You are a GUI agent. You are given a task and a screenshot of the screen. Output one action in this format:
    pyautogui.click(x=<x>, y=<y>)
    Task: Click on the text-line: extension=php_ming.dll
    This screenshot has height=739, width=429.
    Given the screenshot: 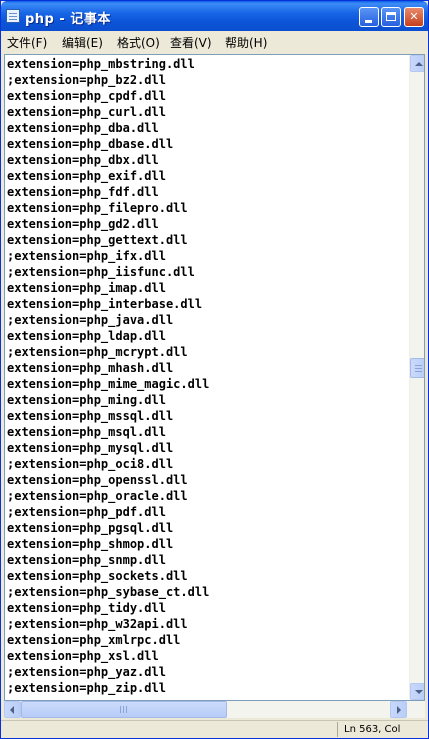 What is the action you would take?
    pyautogui.click(x=108, y=400)
    